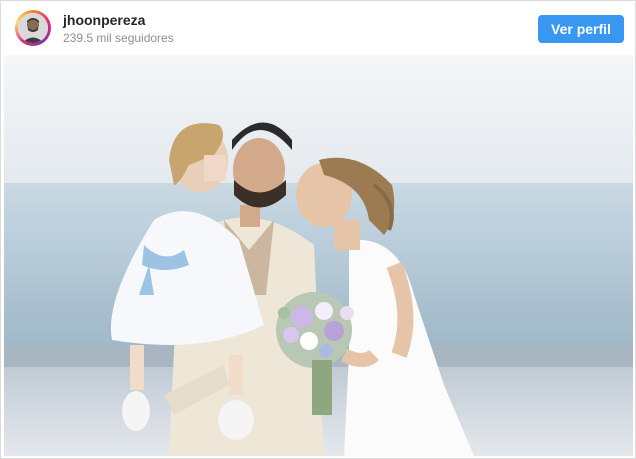 This screenshot has height=459, width=636. Describe the element at coordinates (104, 20) in the screenshot. I see `username-link: jhoonpereza` at that location.